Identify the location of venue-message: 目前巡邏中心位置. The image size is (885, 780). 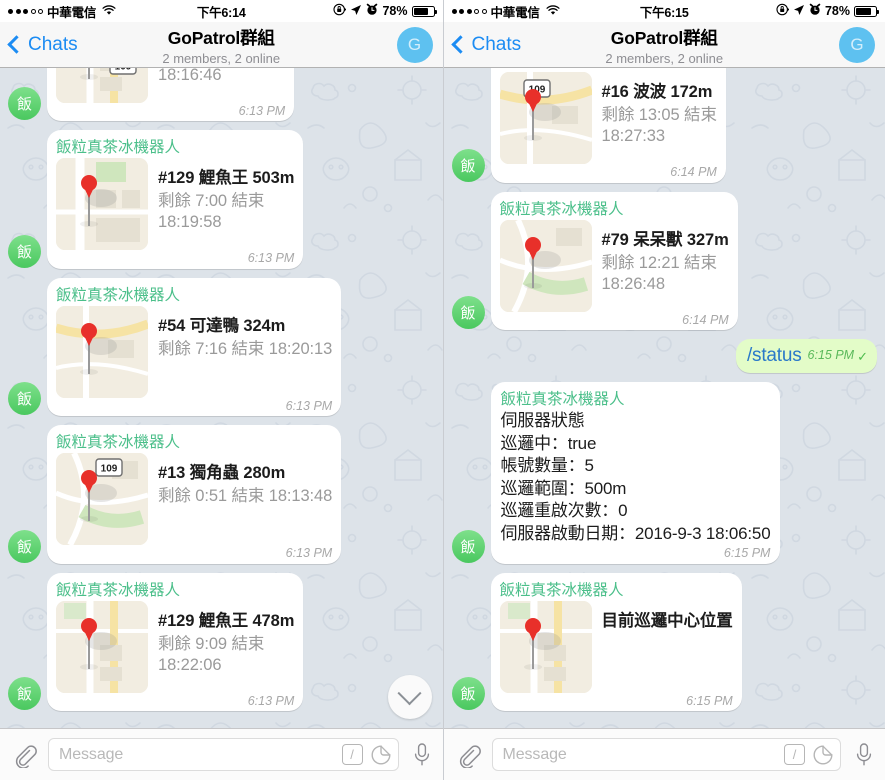
(616, 646).